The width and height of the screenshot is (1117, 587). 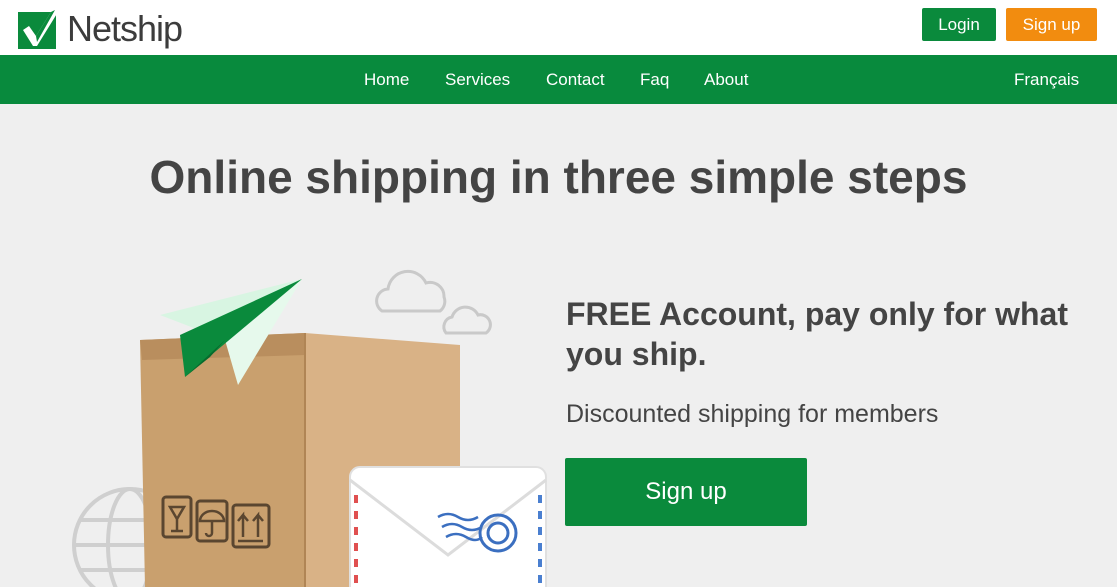 What do you see at coordinates (752, 414) in the screenshot?
I see `discount-subtitle: Discounted shipping for members` at bounding box center [752, 414].